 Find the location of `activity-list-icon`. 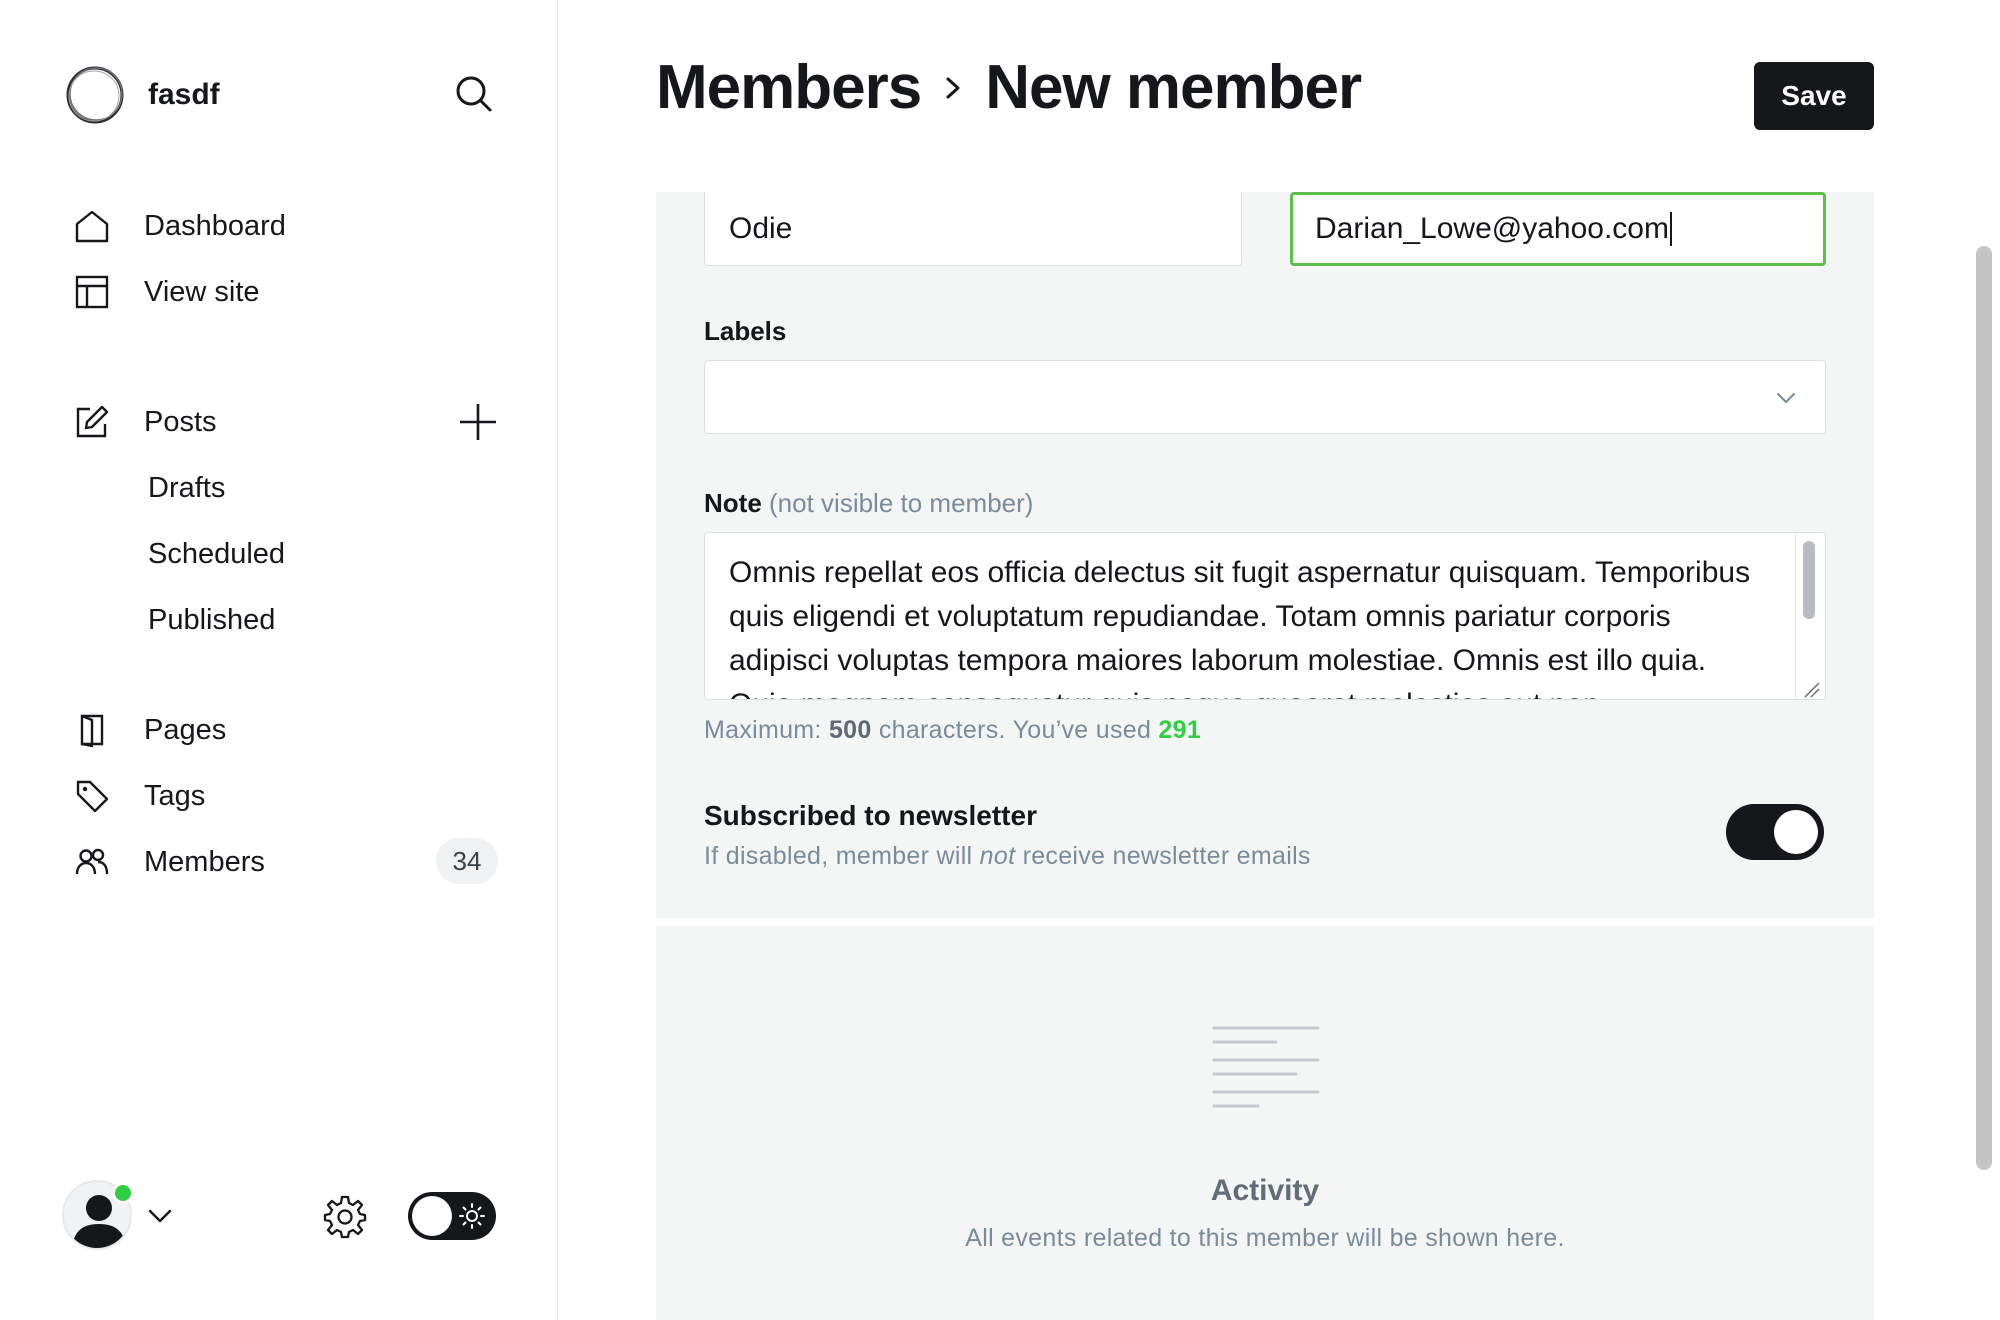

activity-list-icon is located at coordinates (1266, 1067).